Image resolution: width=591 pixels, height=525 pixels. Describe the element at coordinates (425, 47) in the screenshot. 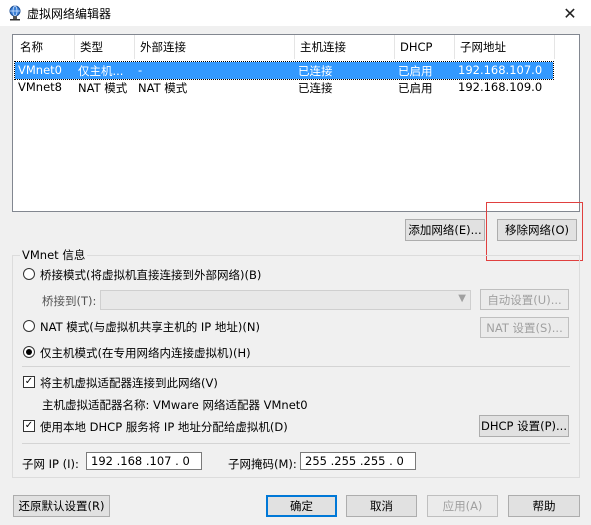

I see `column-header-dhcp: DHCP` at that location.